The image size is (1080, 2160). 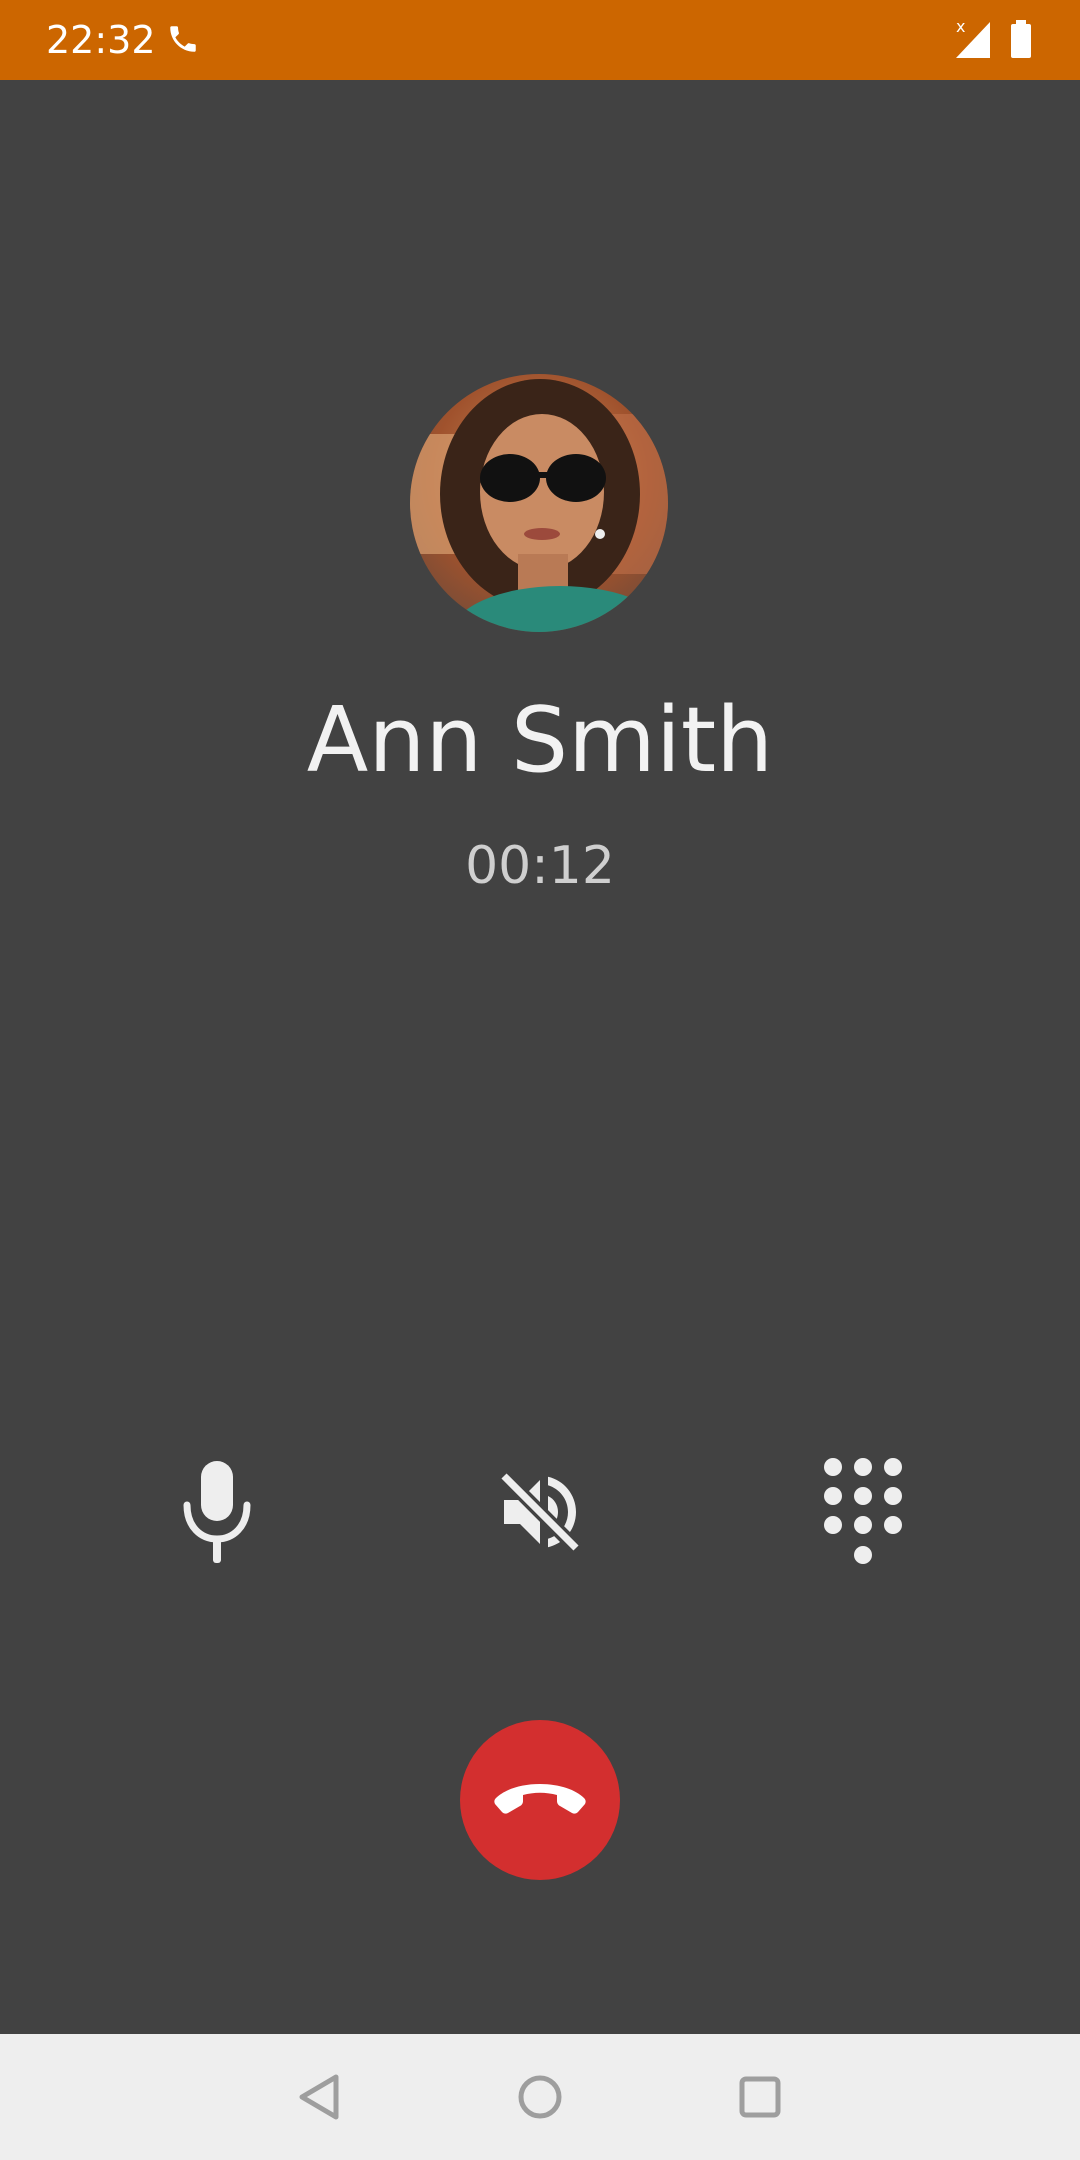 I want to click on svg-text: x, so click(x=960, y=27).